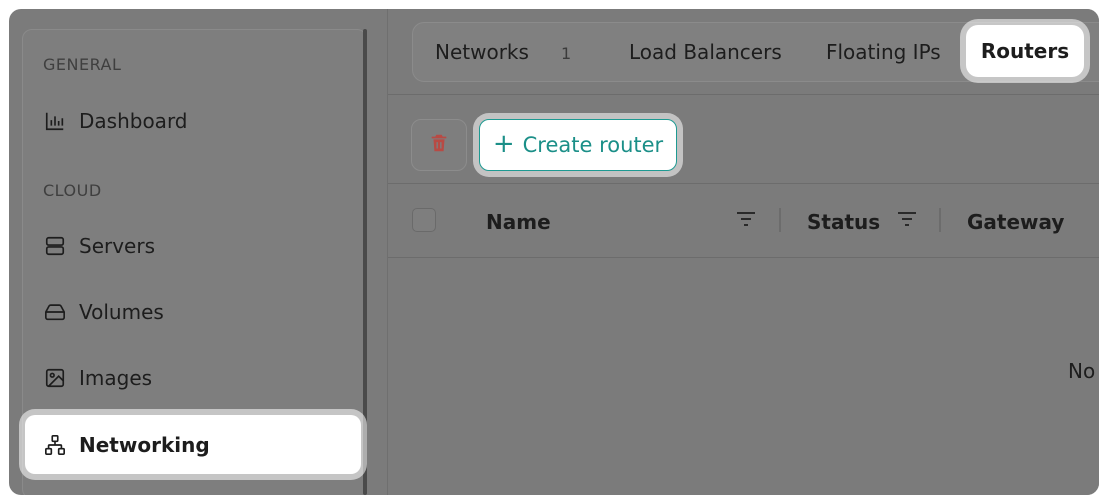  What do you see at coordinates (144, 445) in the screenshot?
I see `sidebar-item-label: Networking` at bounding box center [144, 445].